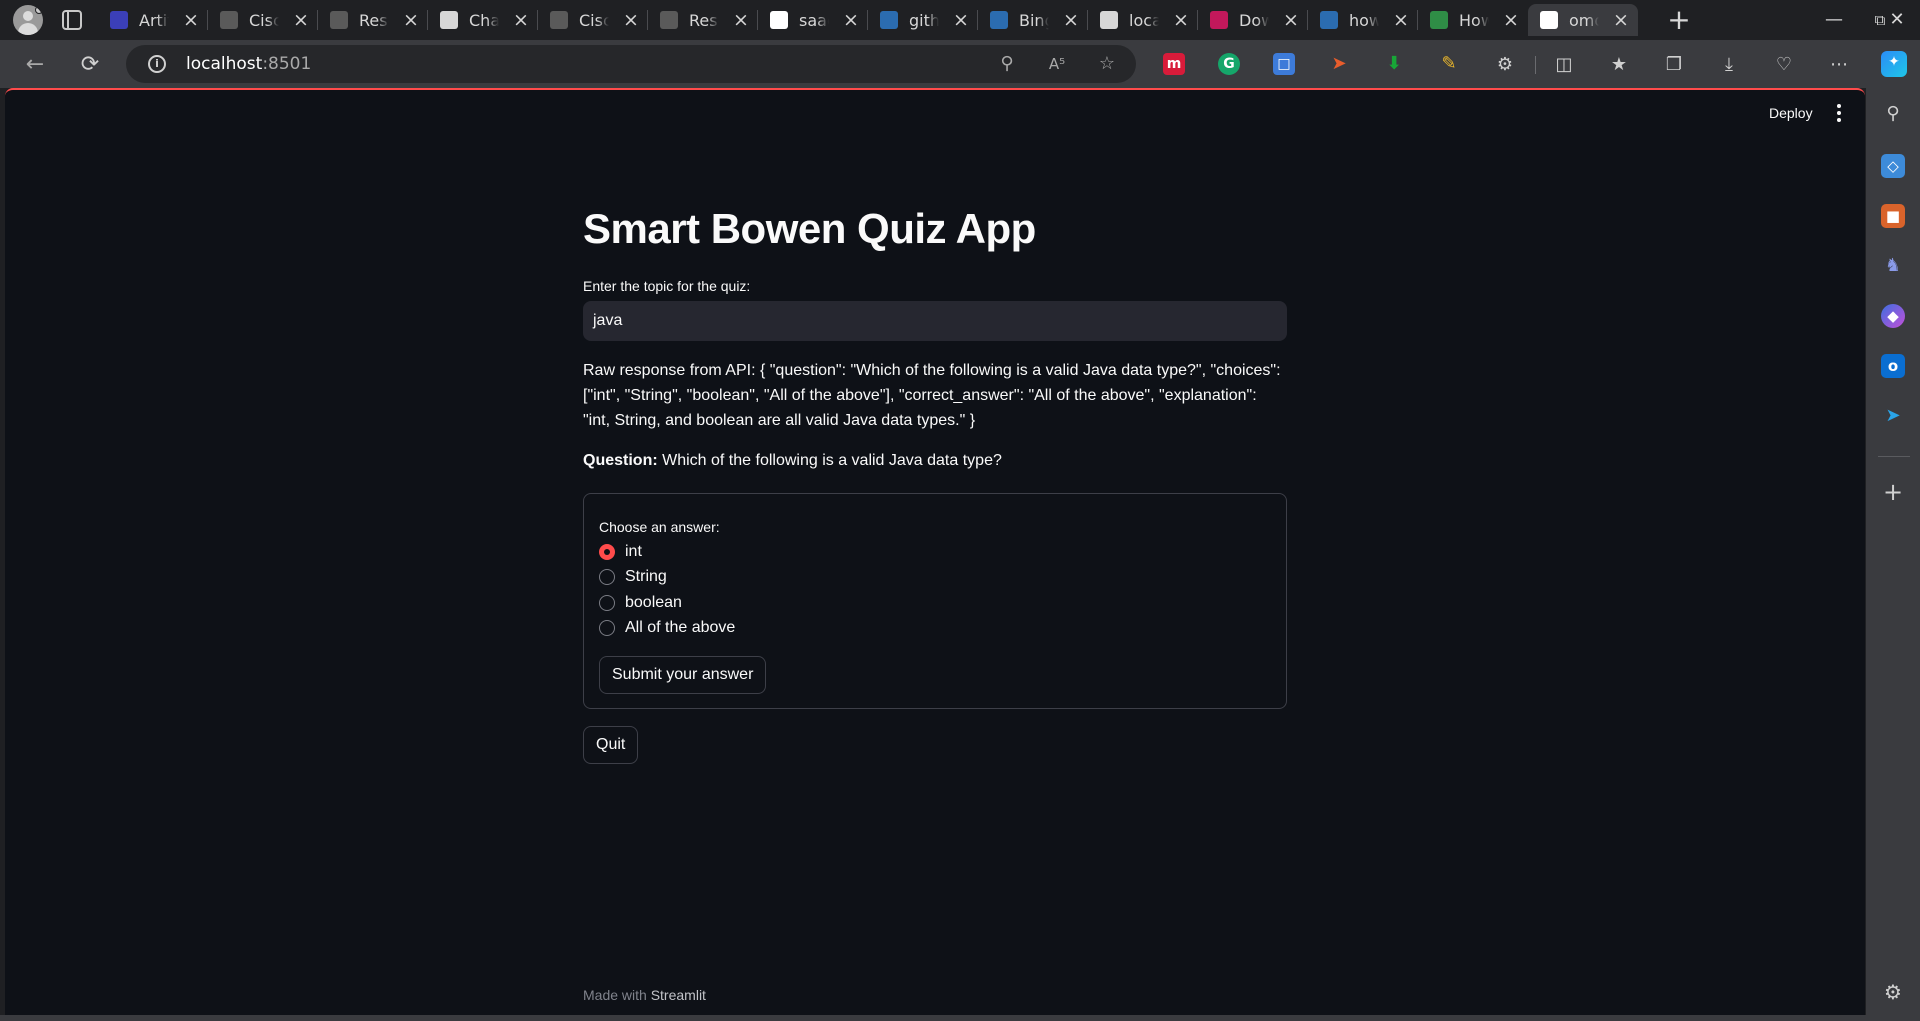  I want to click on picture-extension-icon: □, so click(1284, 64).